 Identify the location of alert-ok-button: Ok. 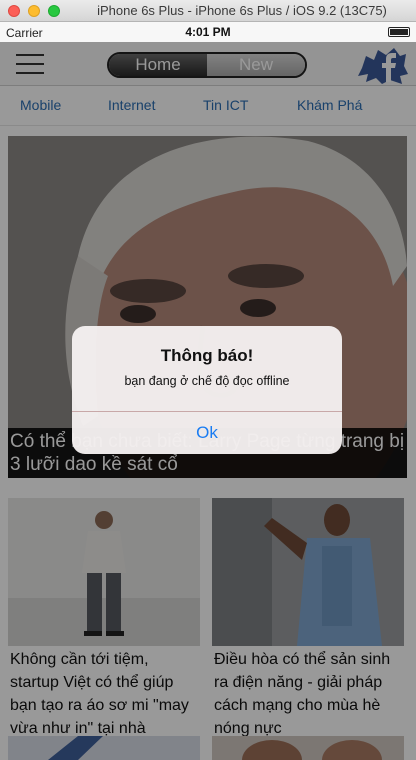
(207, 433).